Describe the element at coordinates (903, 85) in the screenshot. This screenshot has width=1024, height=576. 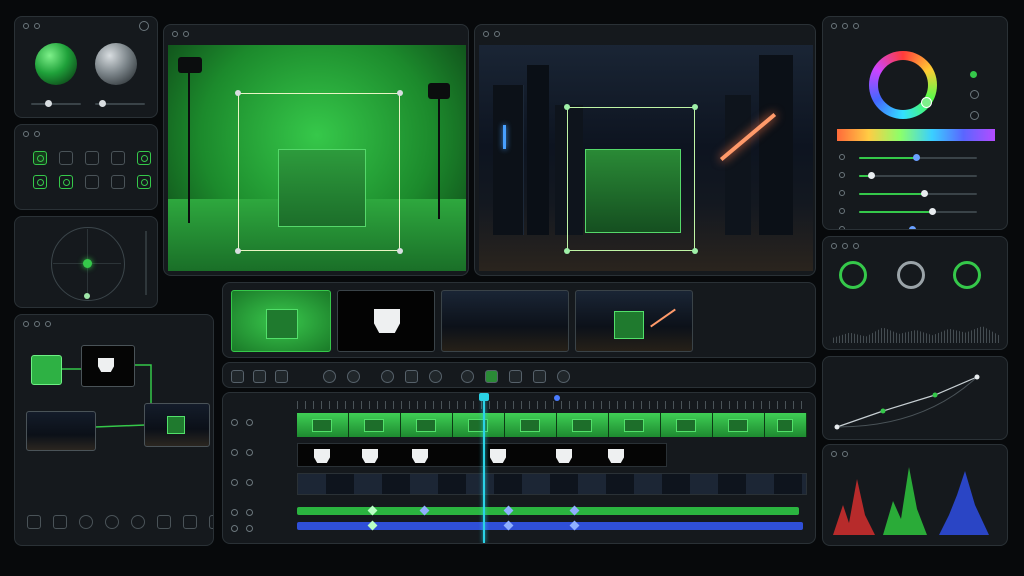
I see `hue-wheel` at that location.